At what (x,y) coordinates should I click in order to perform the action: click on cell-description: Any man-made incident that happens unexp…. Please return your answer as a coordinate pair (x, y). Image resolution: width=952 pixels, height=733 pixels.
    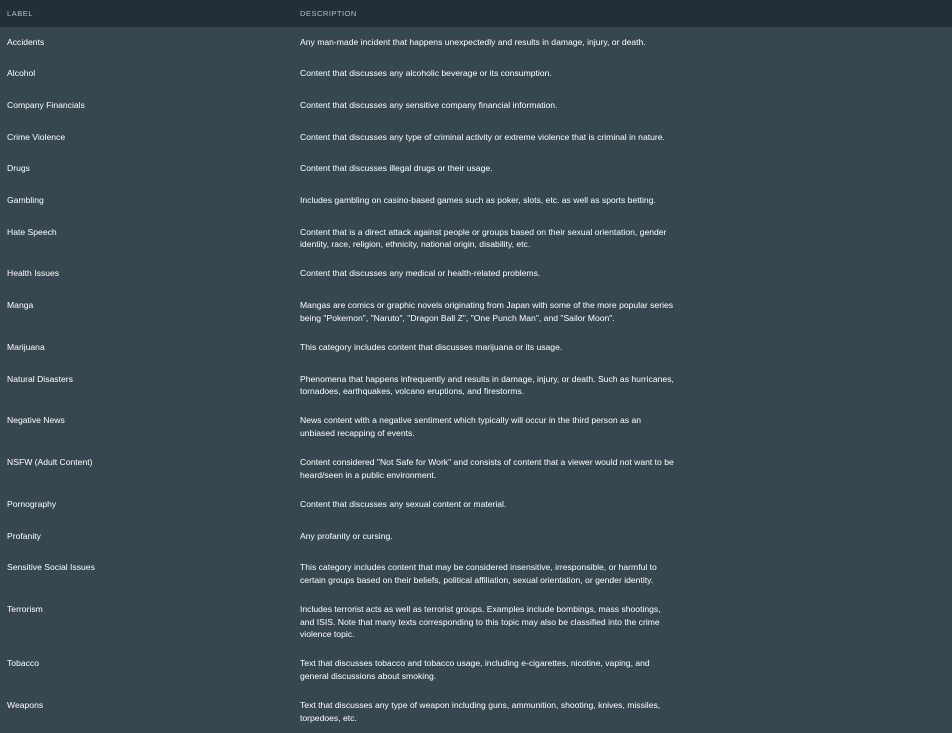
    Looking at the image, I should click on (412, 43).